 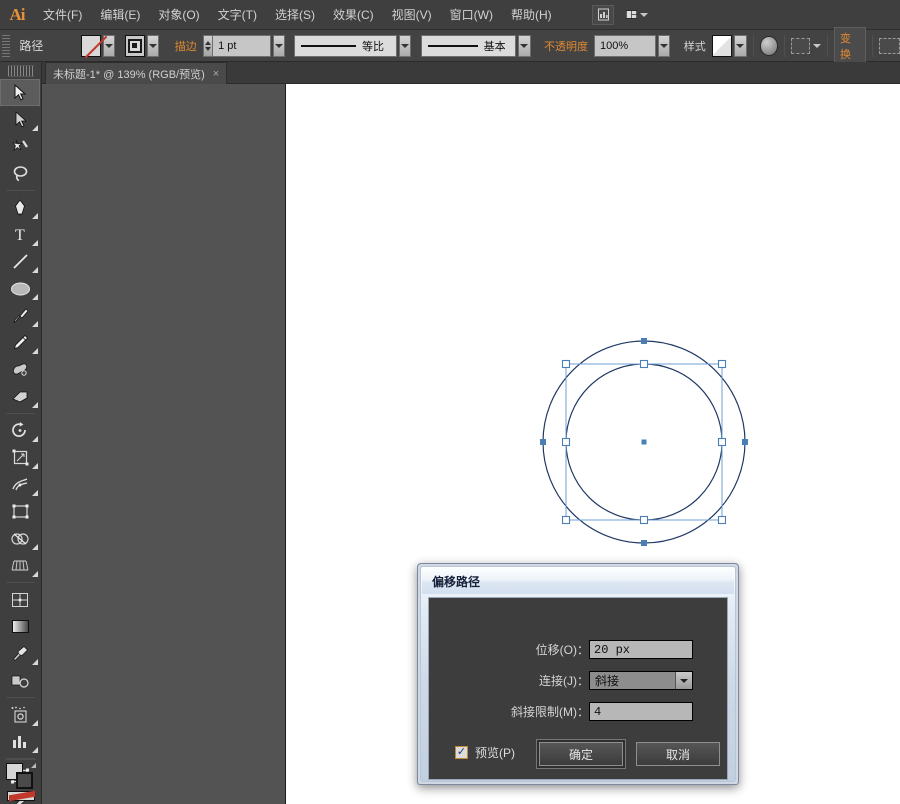 What do you see at coordinates (20, 369) in the screenshot?
I see `blob-brush-tool` at bounding box center [20, 369].